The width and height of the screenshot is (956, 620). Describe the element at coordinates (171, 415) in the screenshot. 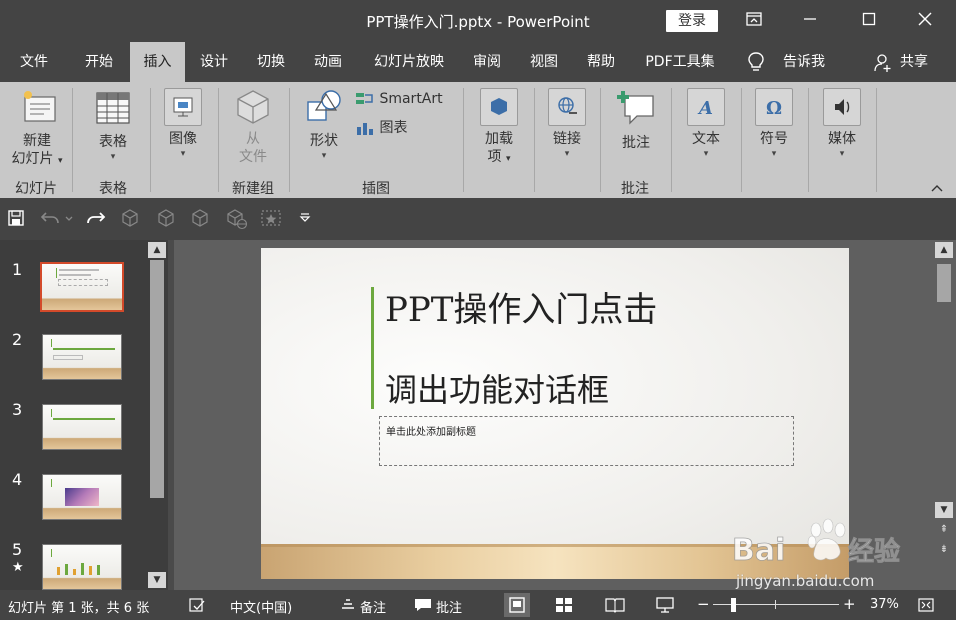

I see `pane-divider` at that location.